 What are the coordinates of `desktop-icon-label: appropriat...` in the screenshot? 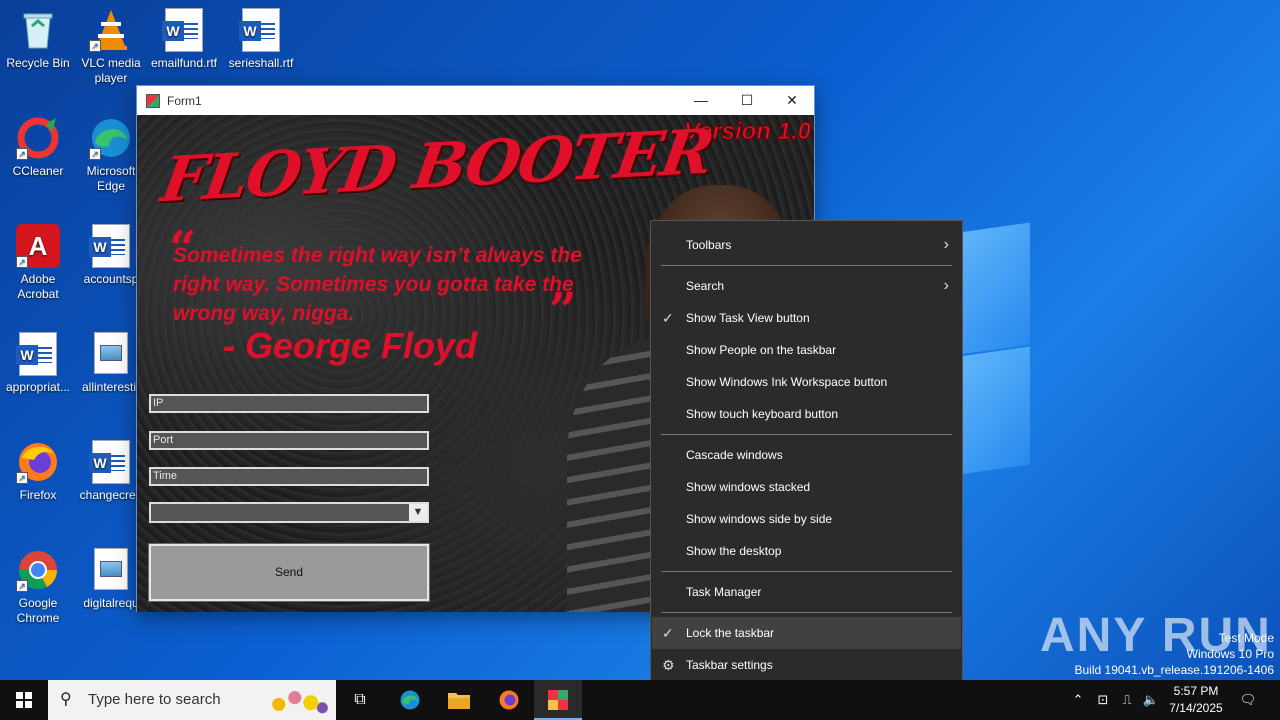 It's located at (38, 387).